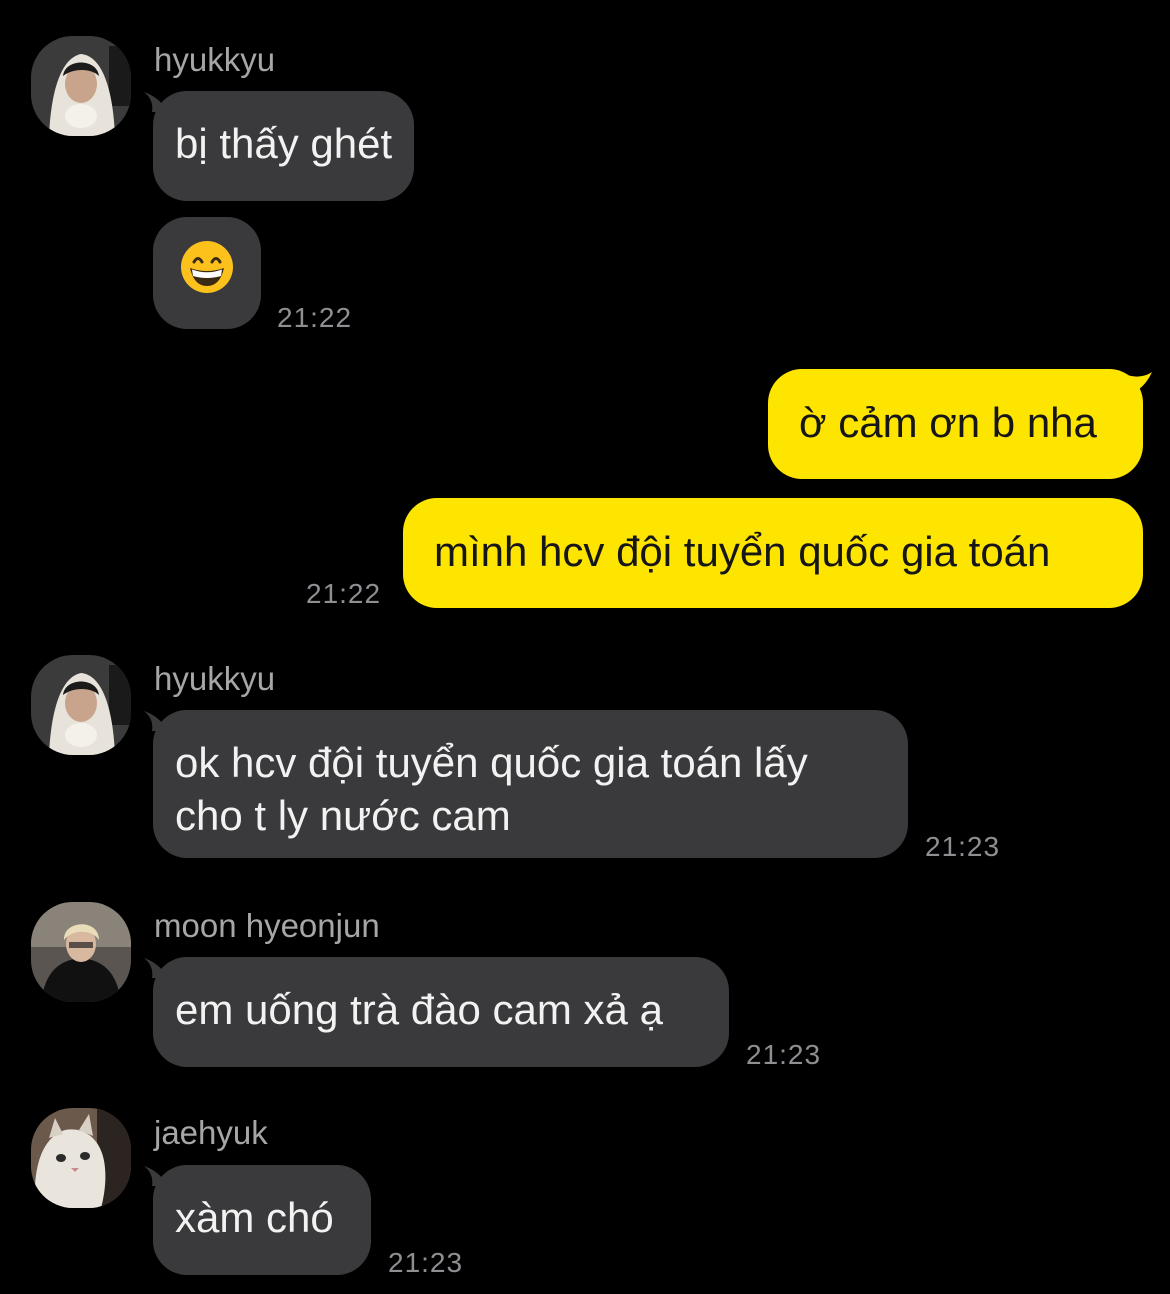 This screenshot has width=1170, height=1294. Describe the element at coordinates (742, 551) in the screenshot. I see `message-text: mình hcv đội tuyển quốc gia toán` at that location.